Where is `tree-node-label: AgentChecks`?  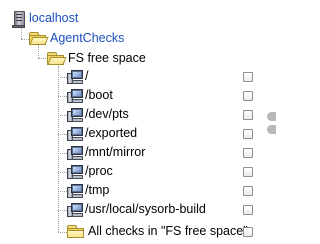 tree-node-label: AgentChecks is located at coordinates (87, 38).